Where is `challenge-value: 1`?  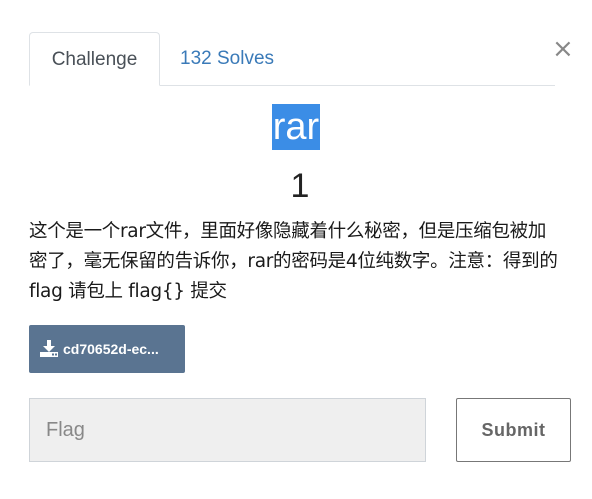
challenge-value: 1 is located at coordinates (300, 186).